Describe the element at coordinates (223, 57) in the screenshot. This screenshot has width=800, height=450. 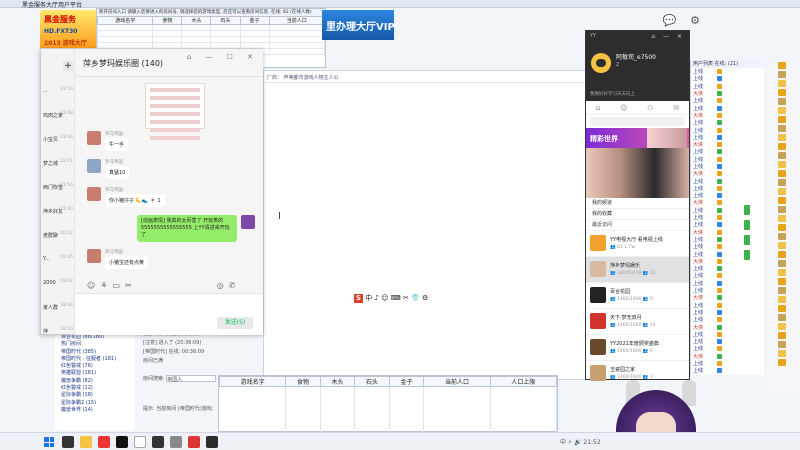
I see `window-controls: ⌂ — ☐ ✕` at that location.